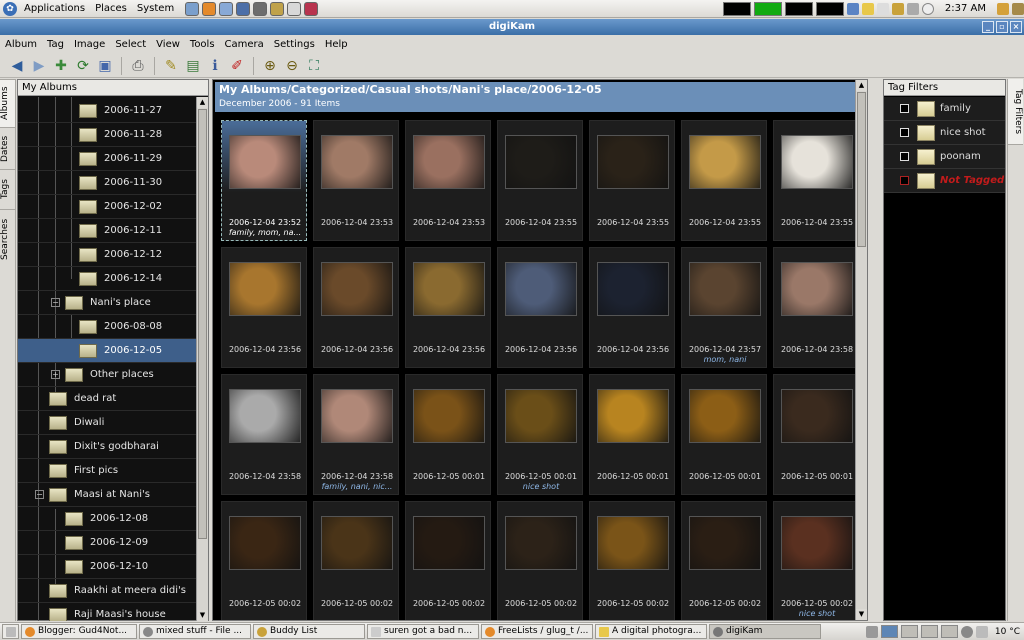 This screenshot has width=1024, height=640. What do you see at coordinates (209, 8) in the screenshot?
I see `firefox-icon` at bounding box center [209, 8].